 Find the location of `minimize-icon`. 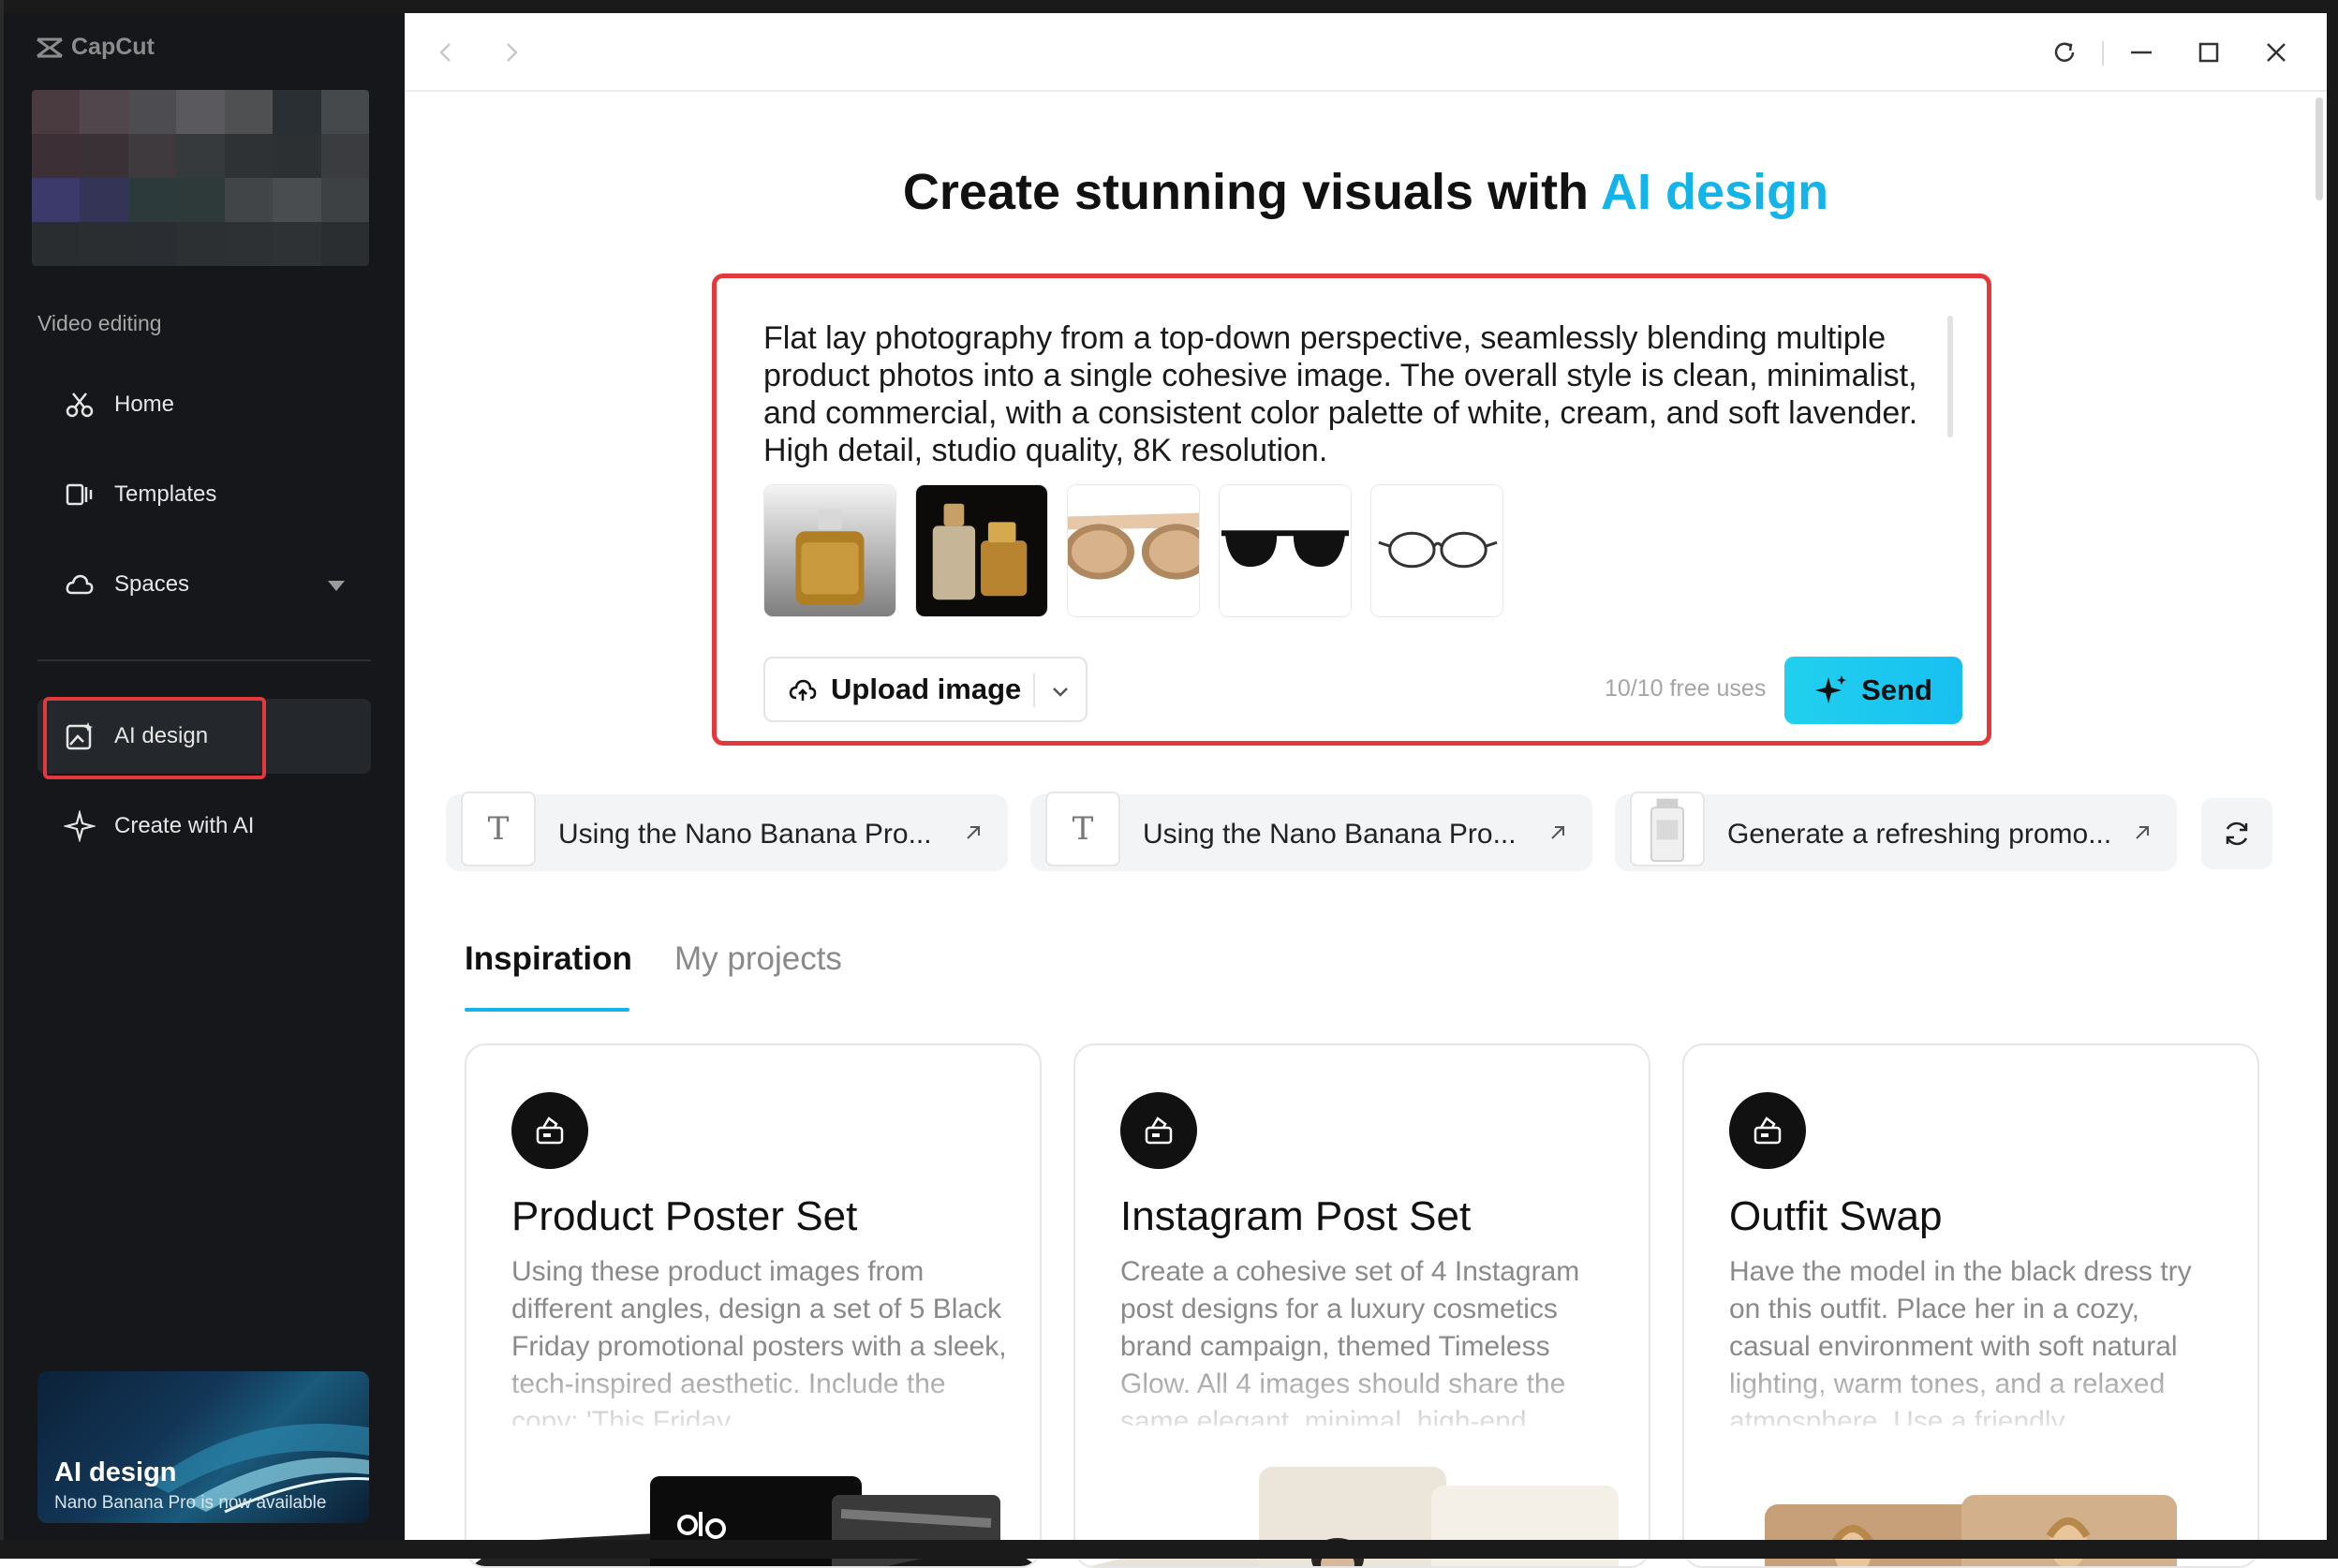

minimize-icon is located at coordinates (2141, 52).